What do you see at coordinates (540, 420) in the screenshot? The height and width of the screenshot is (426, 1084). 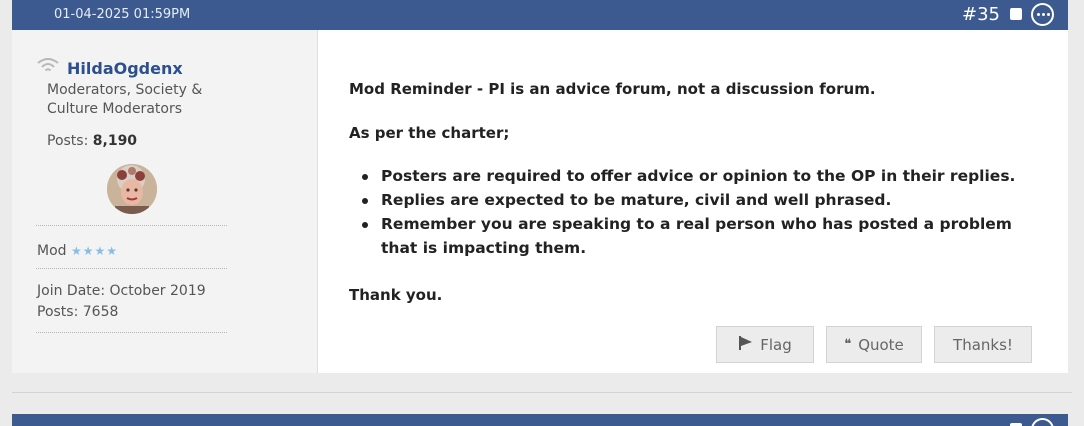 I see `next-post-header` at bounding box center [540, 420].